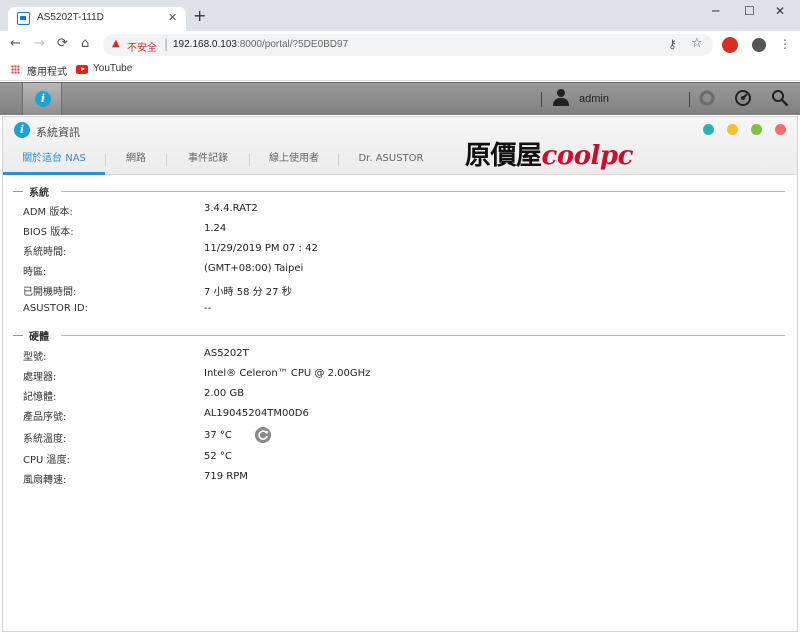 The width and height of the screenshot is (800, 637). Describe the element at coordinates (140, 210) in the screenshot. I see `info-row: ADM 版本: 3.4.4.RAT2` at that location.